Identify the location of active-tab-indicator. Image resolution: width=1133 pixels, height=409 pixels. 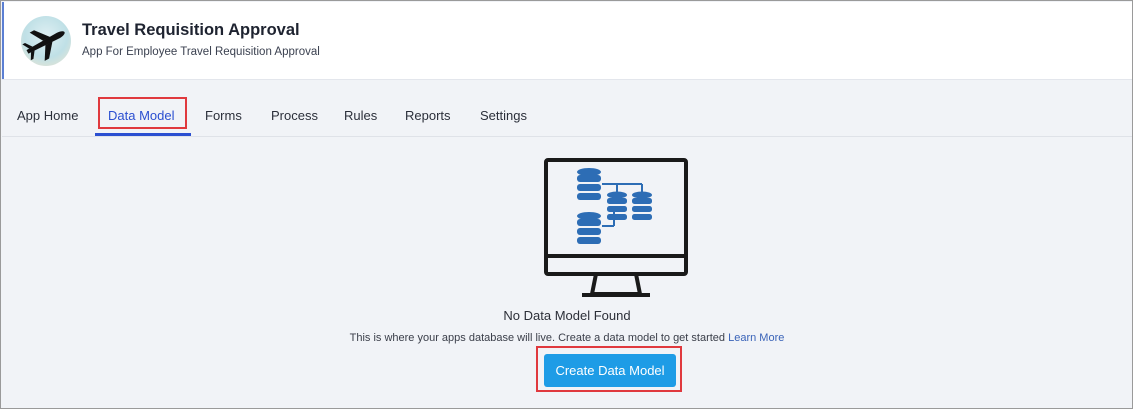
(143, 134).